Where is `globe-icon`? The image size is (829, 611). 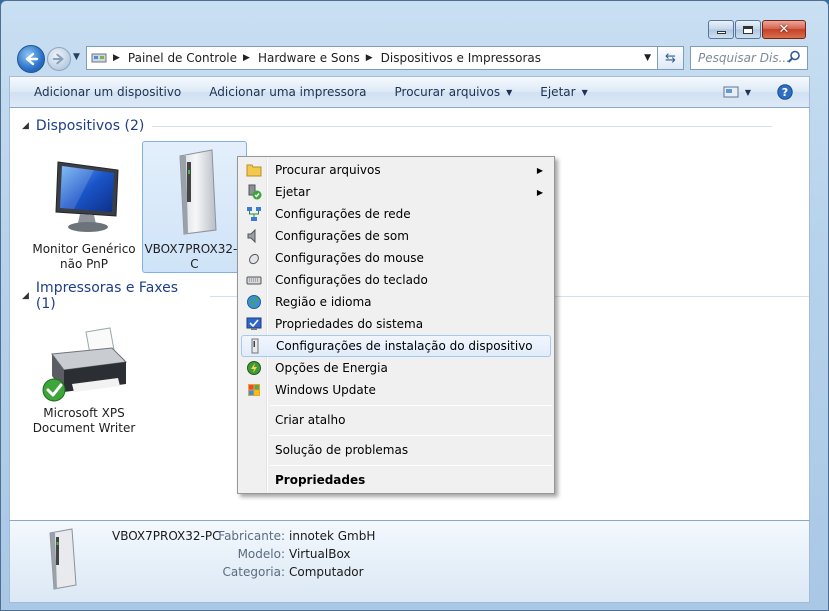
globe-icon is located at coordinates (254, 302).